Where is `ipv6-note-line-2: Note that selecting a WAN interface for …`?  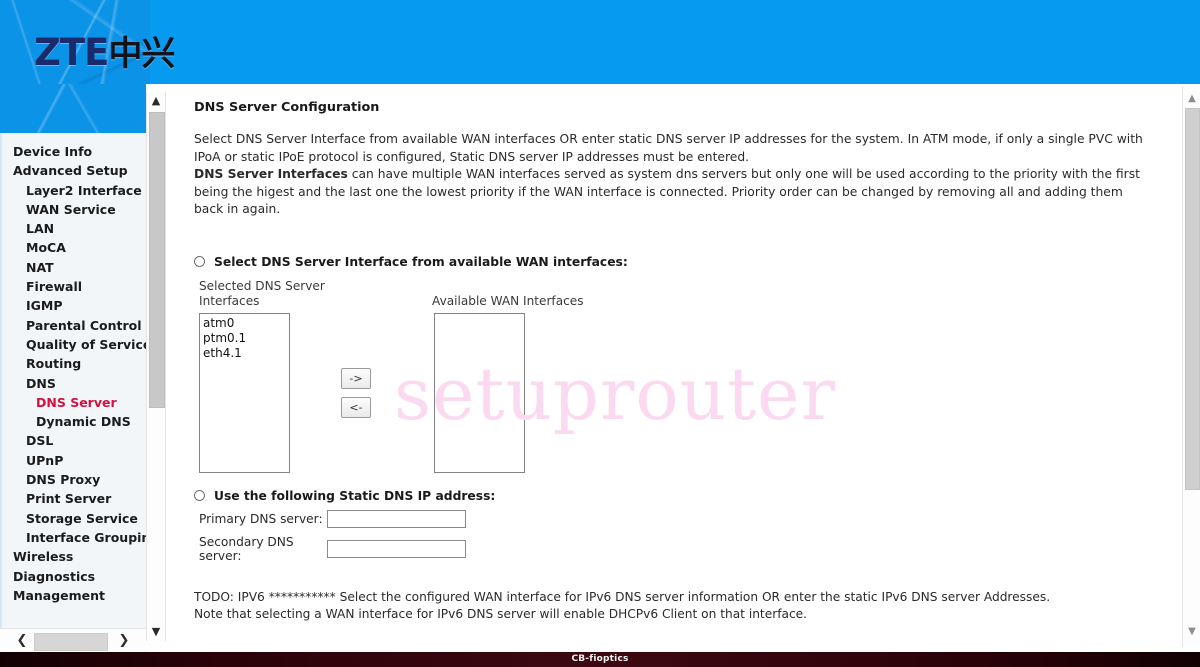
ipv6-note-line-2: Note that selecting a WAN interface for … is located at coordinates (501, 614).